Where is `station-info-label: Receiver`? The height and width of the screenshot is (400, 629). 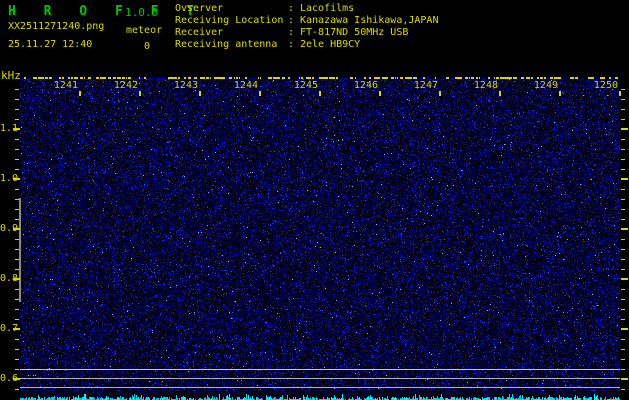
station-info-label: Receiver is located at coordinates (199, 32).